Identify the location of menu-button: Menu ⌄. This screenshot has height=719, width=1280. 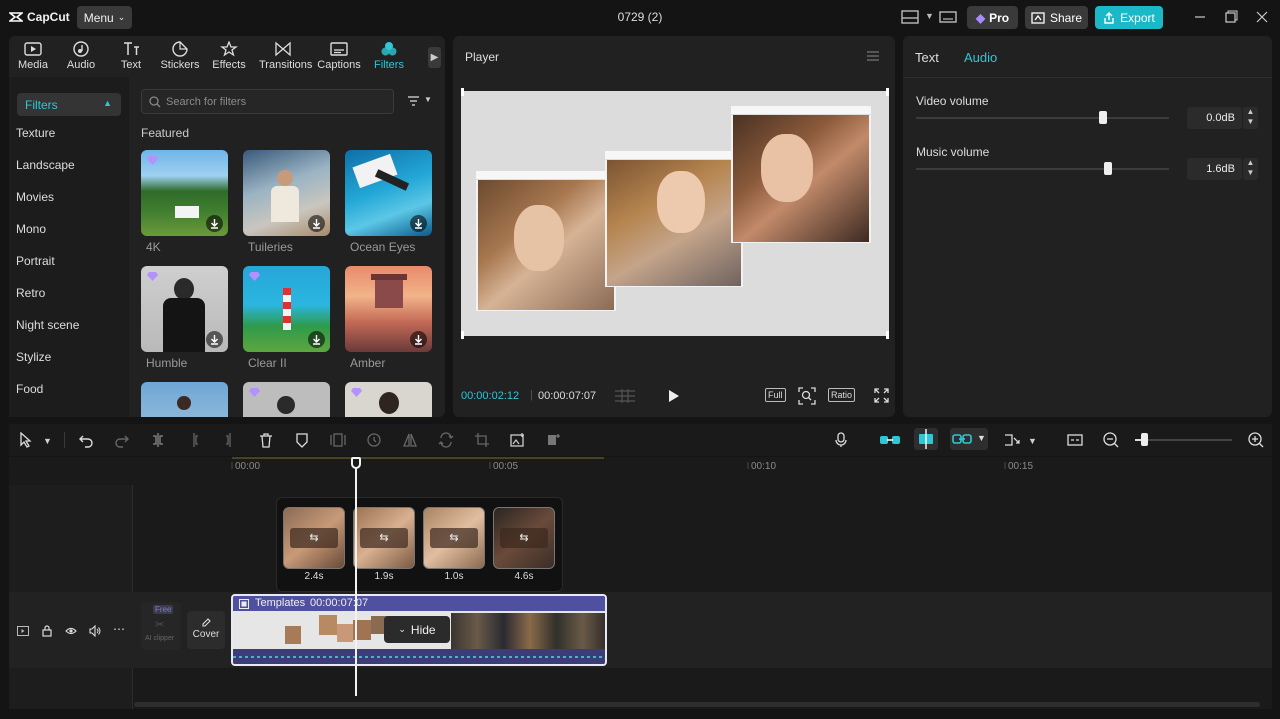
(104, 17).